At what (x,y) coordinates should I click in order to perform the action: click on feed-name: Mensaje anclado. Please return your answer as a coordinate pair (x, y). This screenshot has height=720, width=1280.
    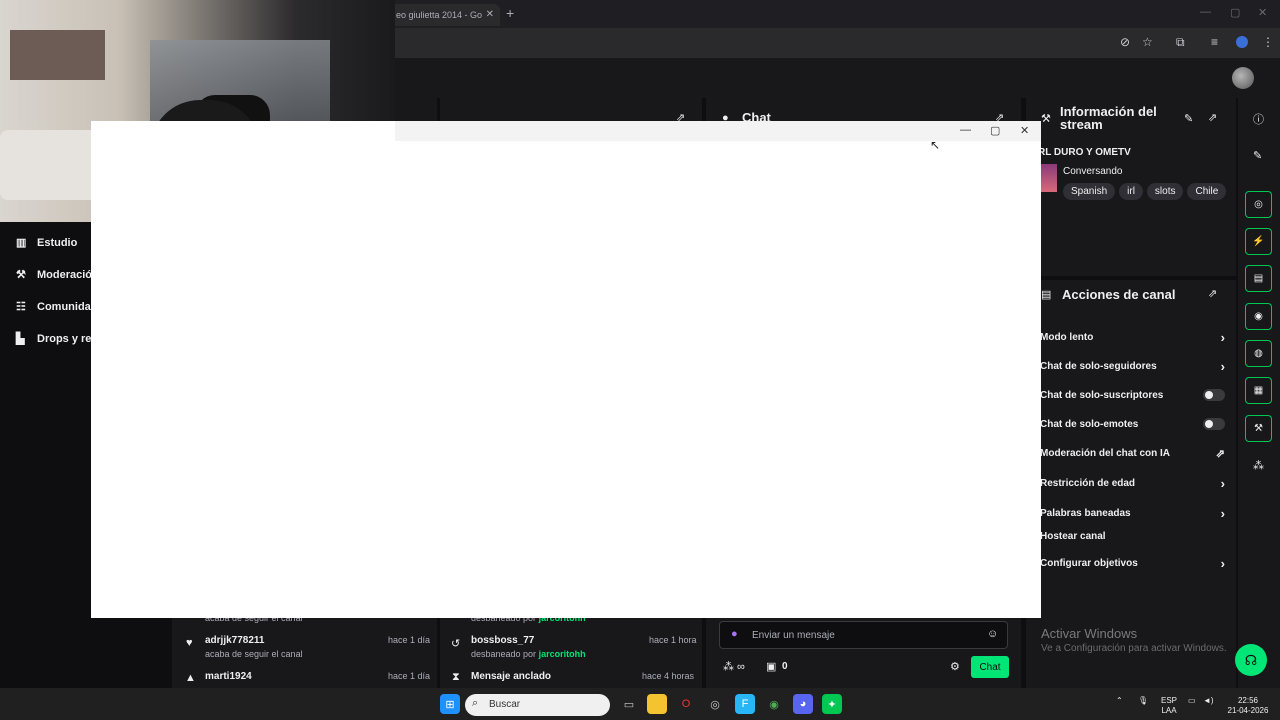
    Looking at the image, I should click on (511, 676).